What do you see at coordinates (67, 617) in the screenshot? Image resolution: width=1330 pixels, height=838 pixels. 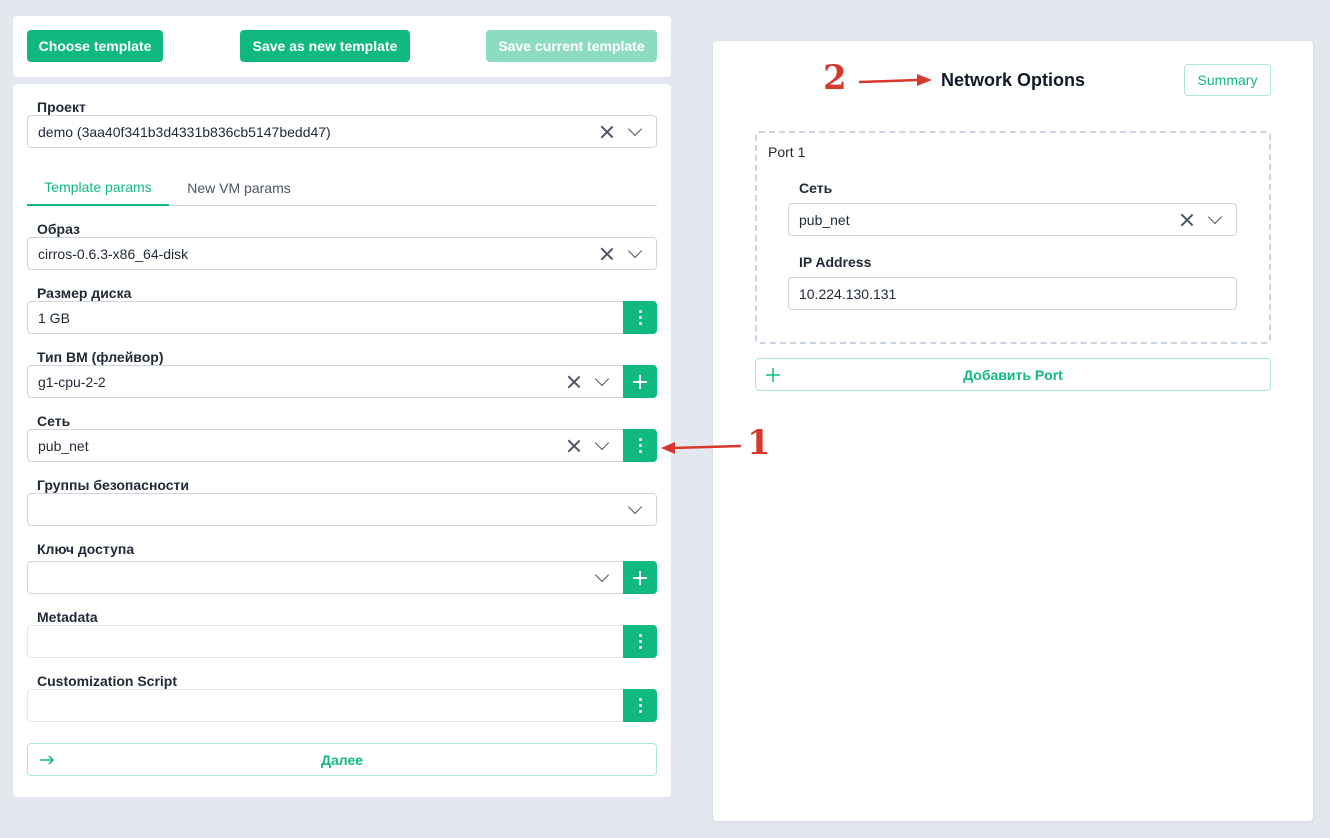 I see `metadata-label: Metadata` at bounding box center [67, 617].